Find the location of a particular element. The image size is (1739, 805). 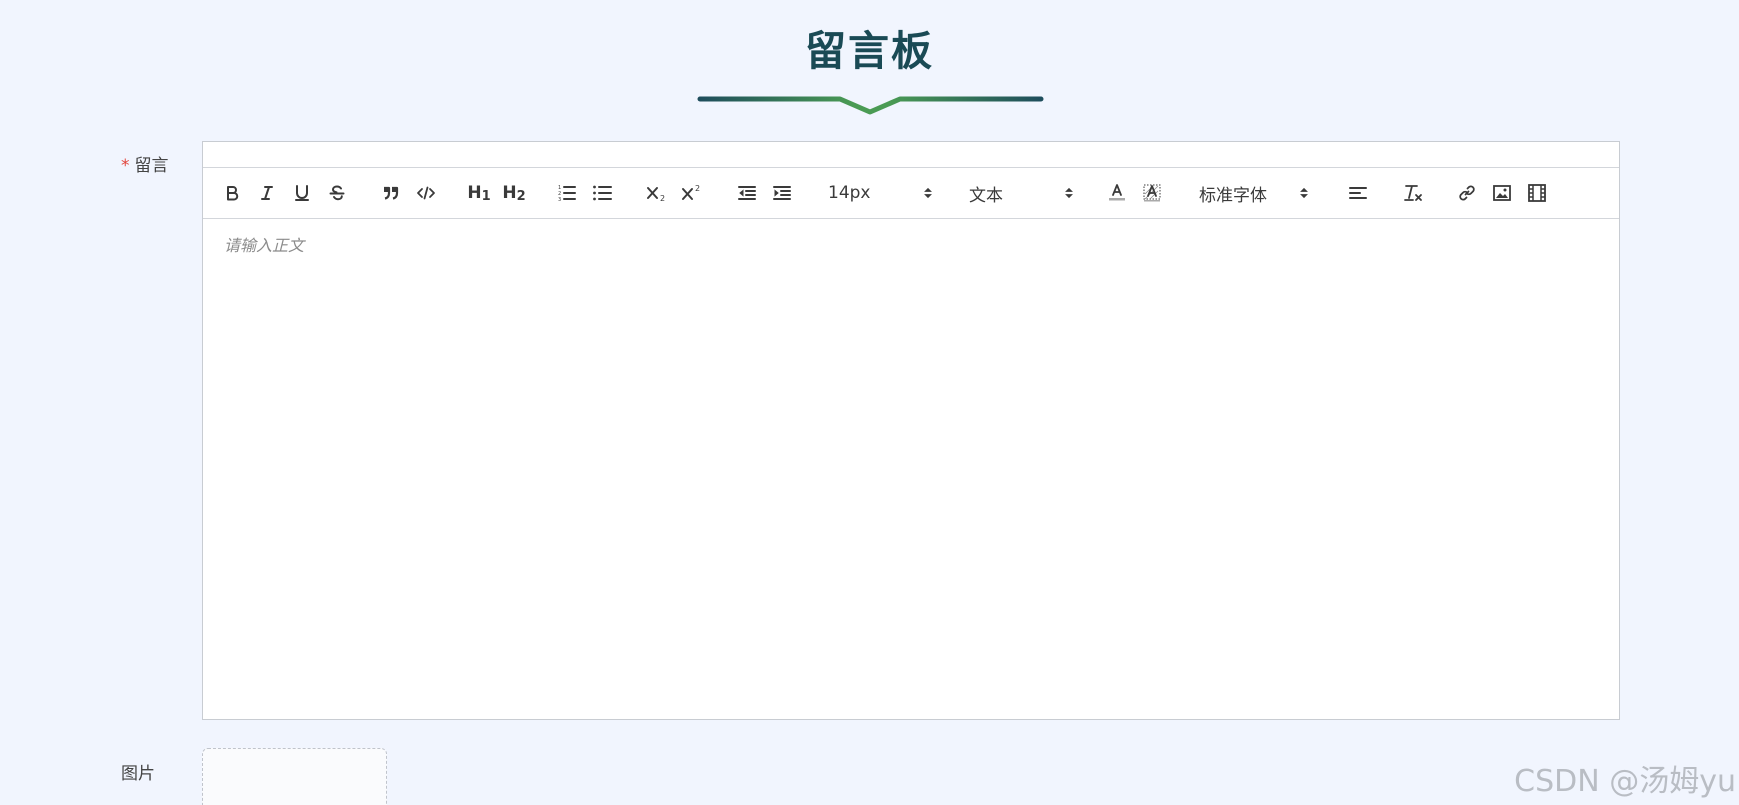

font-size-picker: 14px is located at coordinates (880, 193).